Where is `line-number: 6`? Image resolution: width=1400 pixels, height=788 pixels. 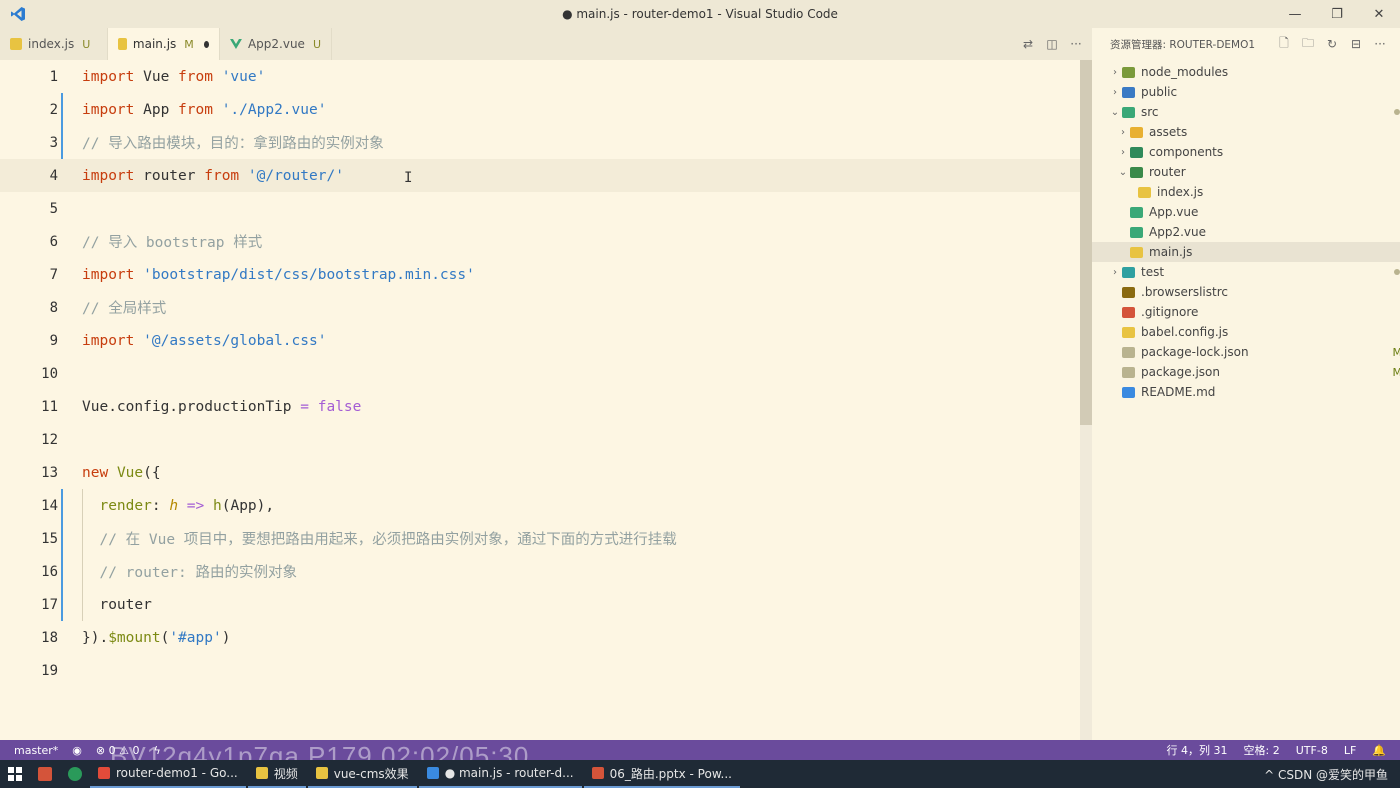
line-number: 6 is located at coordinates (53, 241).